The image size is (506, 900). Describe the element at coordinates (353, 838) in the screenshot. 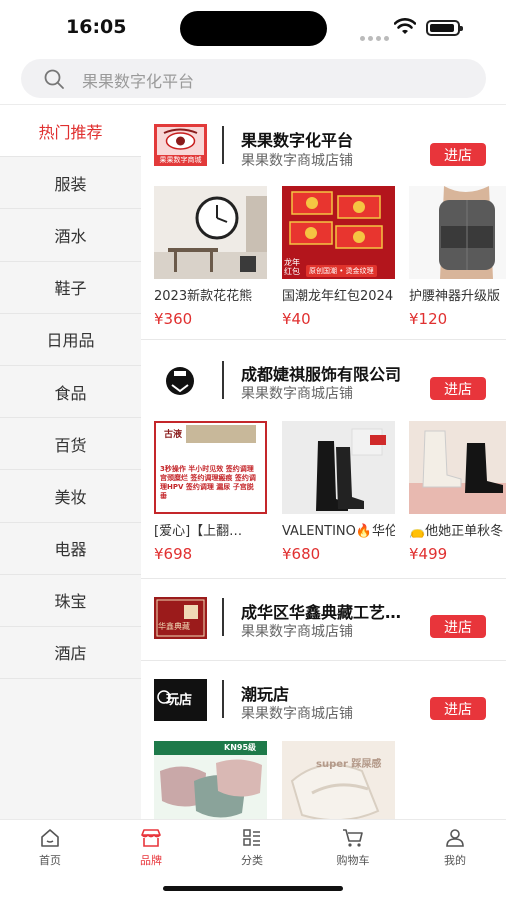

I see `cart-icon` at that location.